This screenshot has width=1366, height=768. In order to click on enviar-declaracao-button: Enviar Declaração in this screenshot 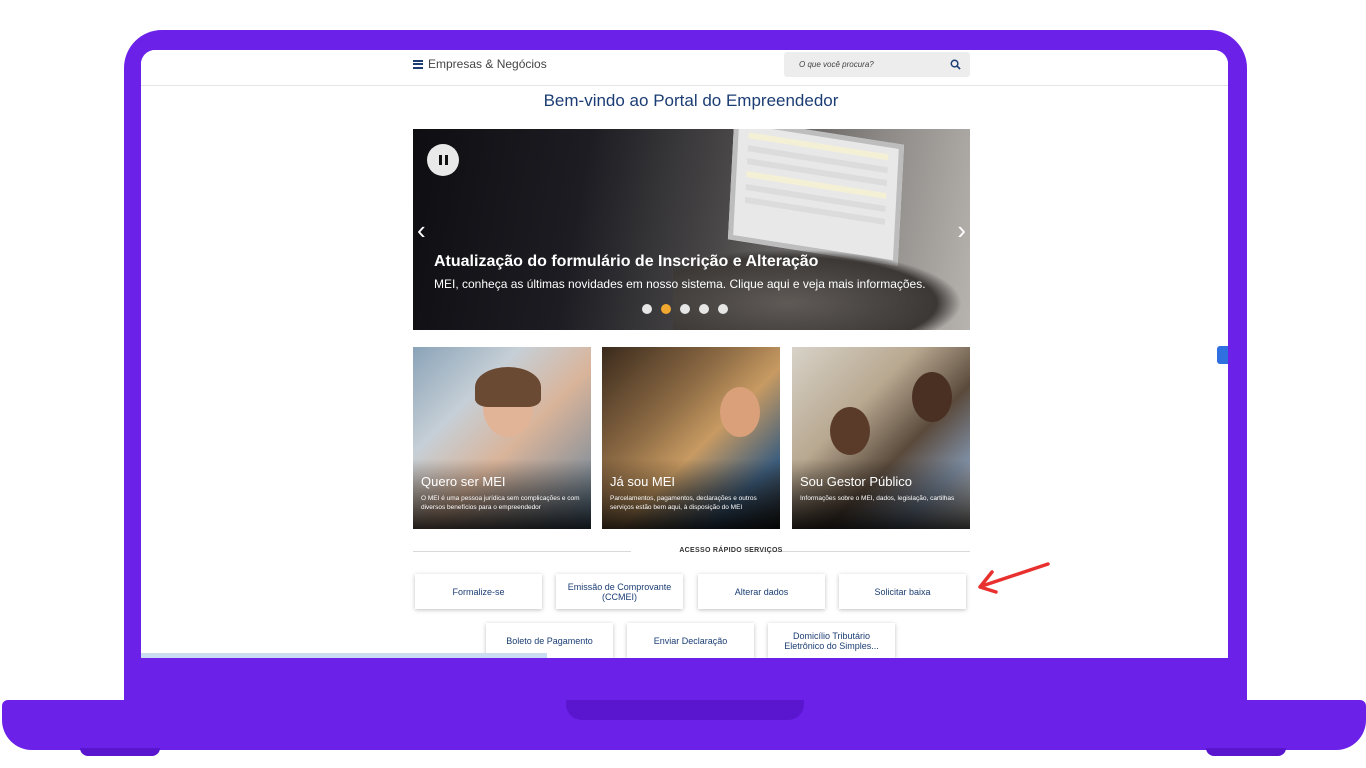, I will do `click(690, 640)`.